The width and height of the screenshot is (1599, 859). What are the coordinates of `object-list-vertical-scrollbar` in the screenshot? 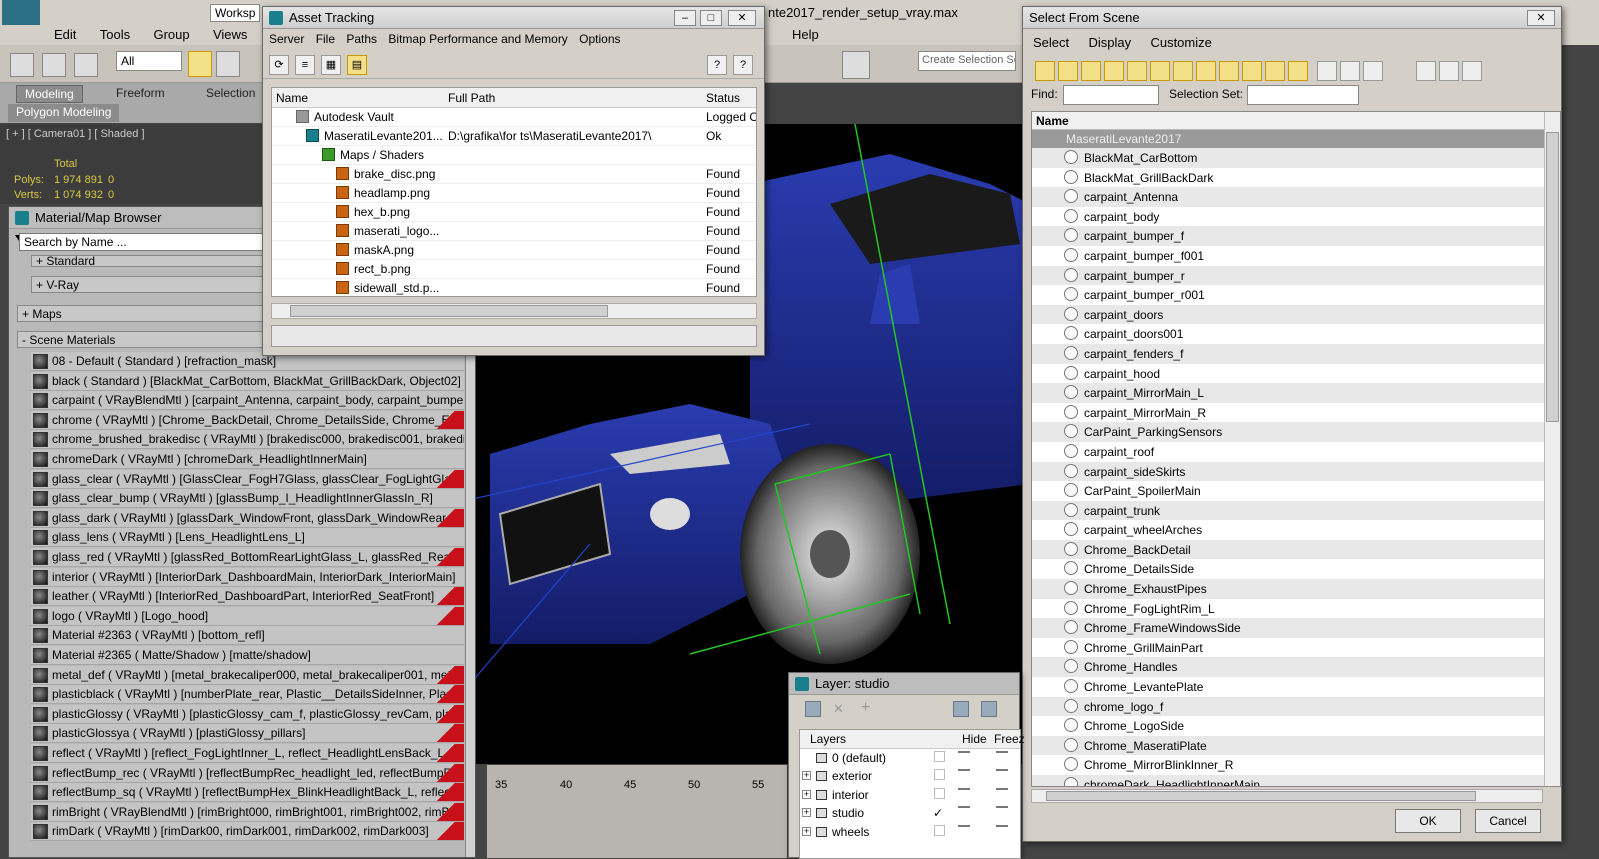 It's located at (1552, 449).